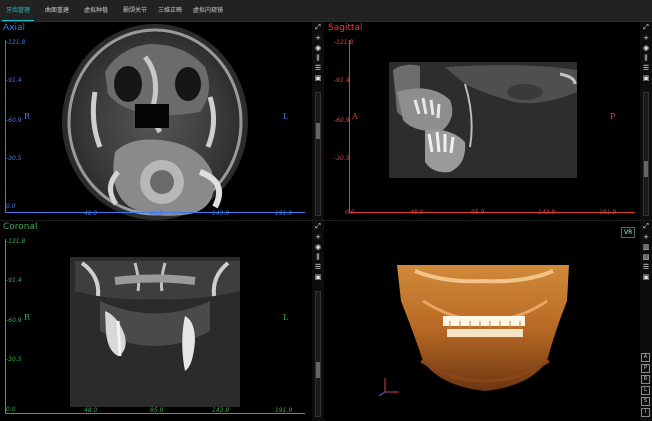  I want to click on sagittal-slice-image, so click(483, 120).